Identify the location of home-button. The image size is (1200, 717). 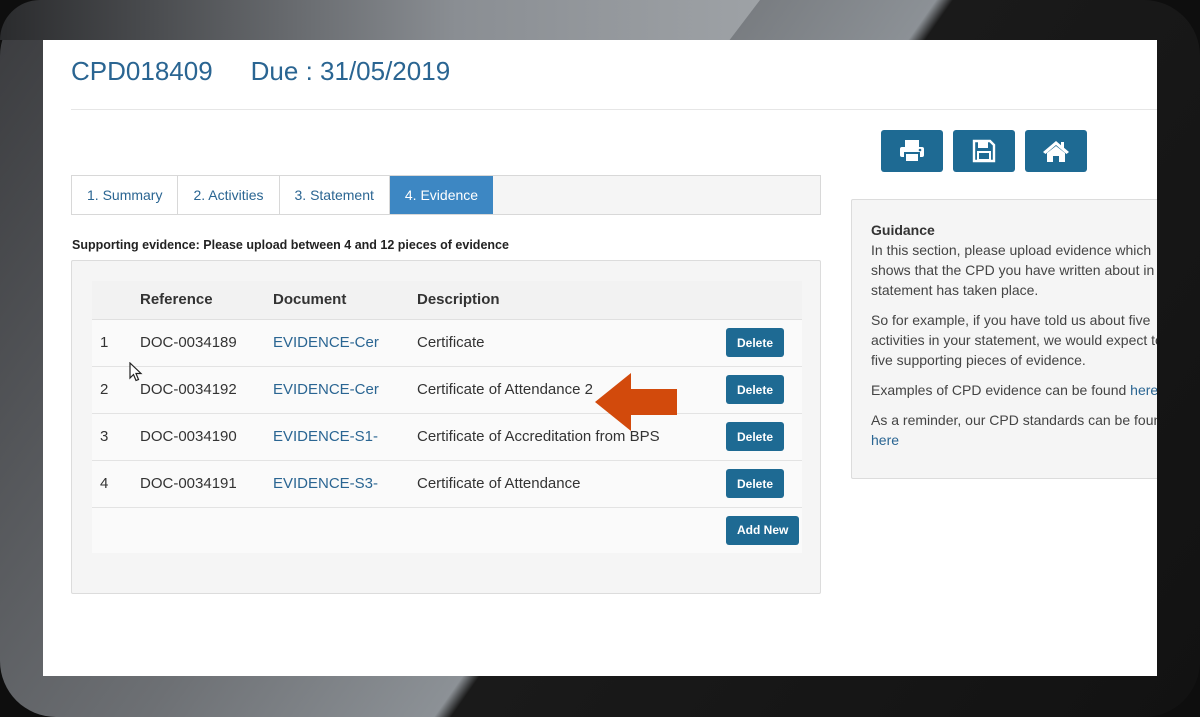
(1056, 151).